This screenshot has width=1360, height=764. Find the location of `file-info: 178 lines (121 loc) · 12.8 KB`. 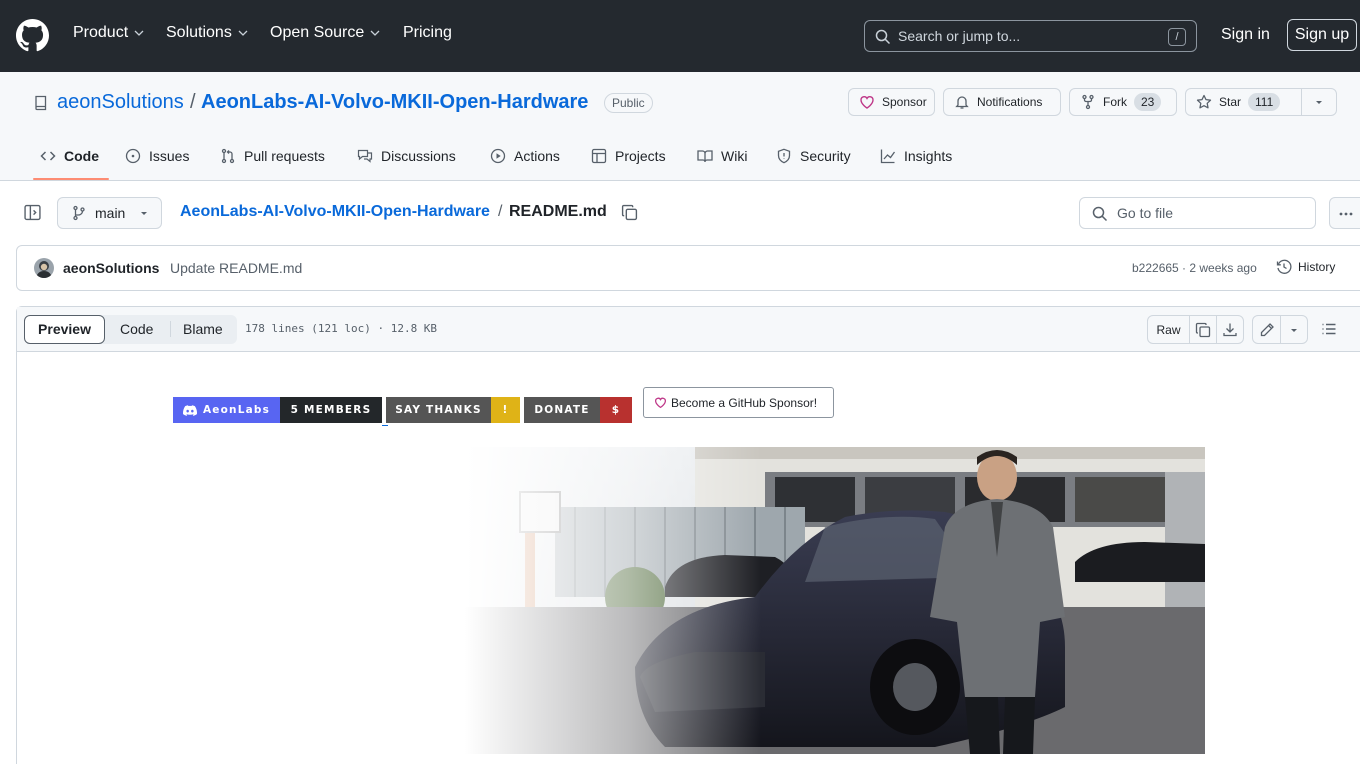

file-info: 178 lines (121 loc) · 12.8 KB is located at coordinates (341, 328).